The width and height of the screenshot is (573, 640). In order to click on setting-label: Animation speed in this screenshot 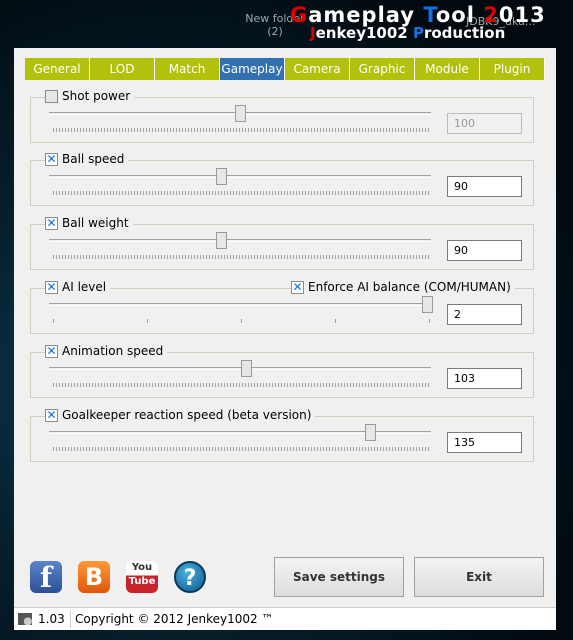, I will do `click(113, 351)`.